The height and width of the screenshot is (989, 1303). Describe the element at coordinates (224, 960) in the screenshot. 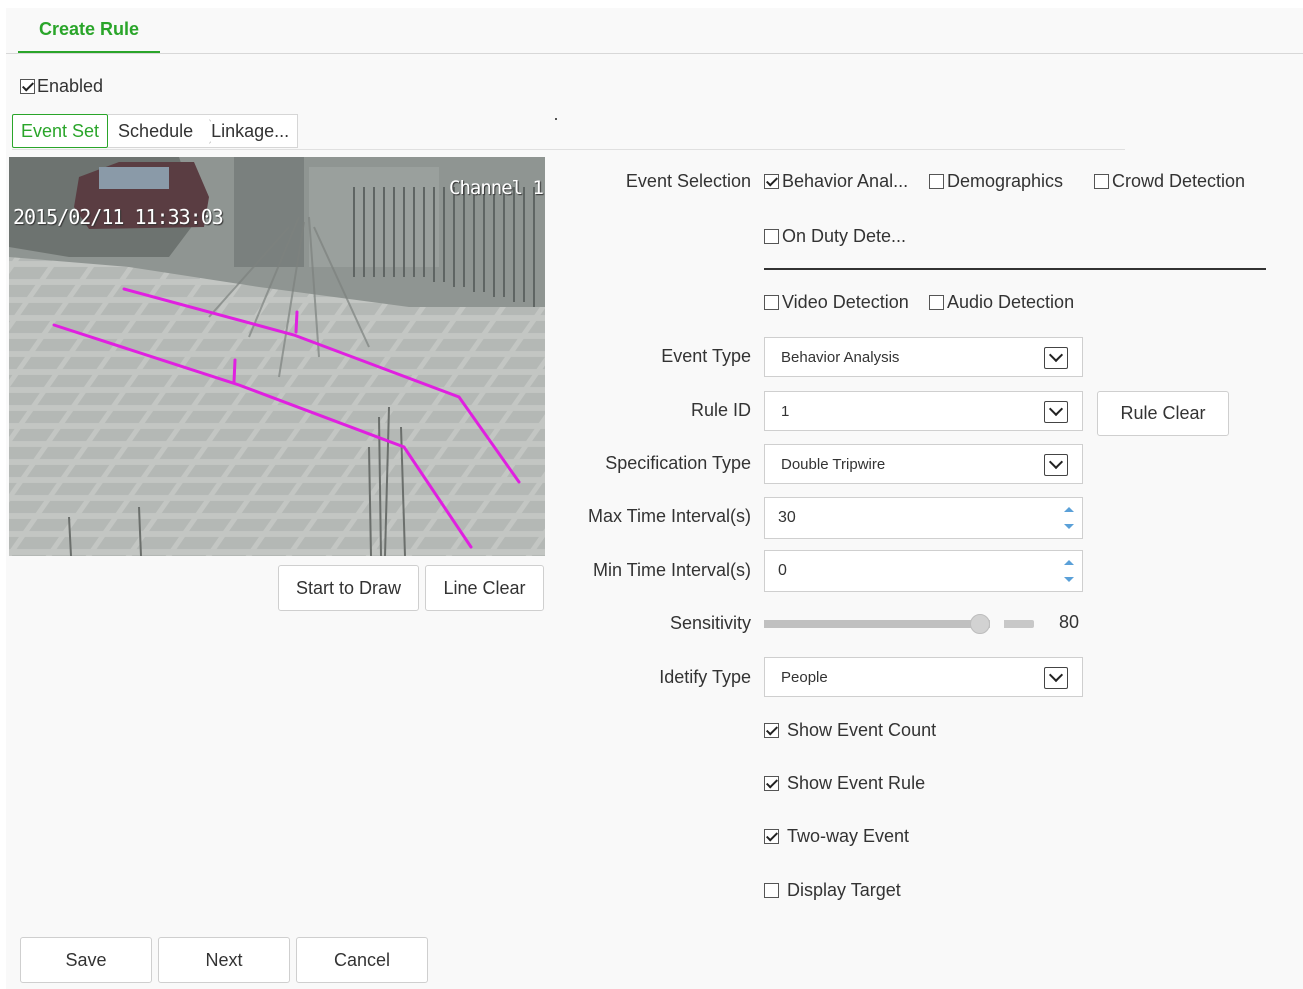

I see `next-button: Next` at that location.